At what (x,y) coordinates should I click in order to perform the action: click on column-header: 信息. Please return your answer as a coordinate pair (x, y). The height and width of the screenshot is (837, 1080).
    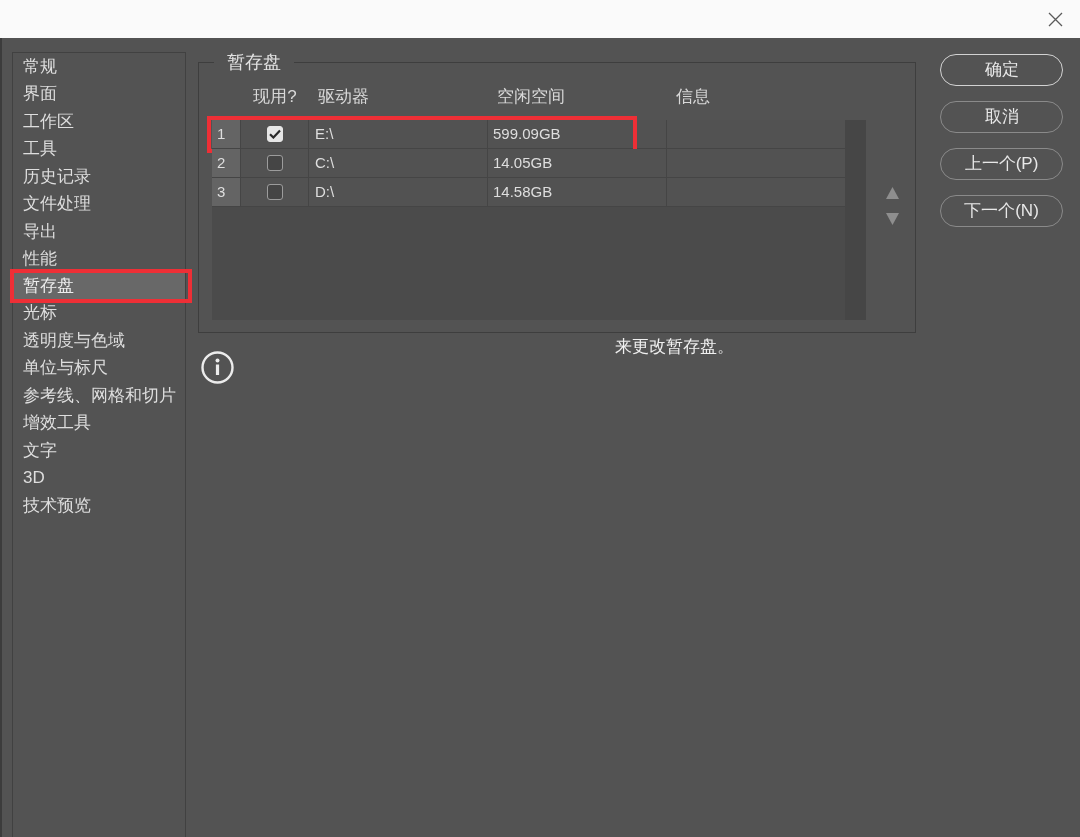
    Looking at the image, I should click on (693, 97).